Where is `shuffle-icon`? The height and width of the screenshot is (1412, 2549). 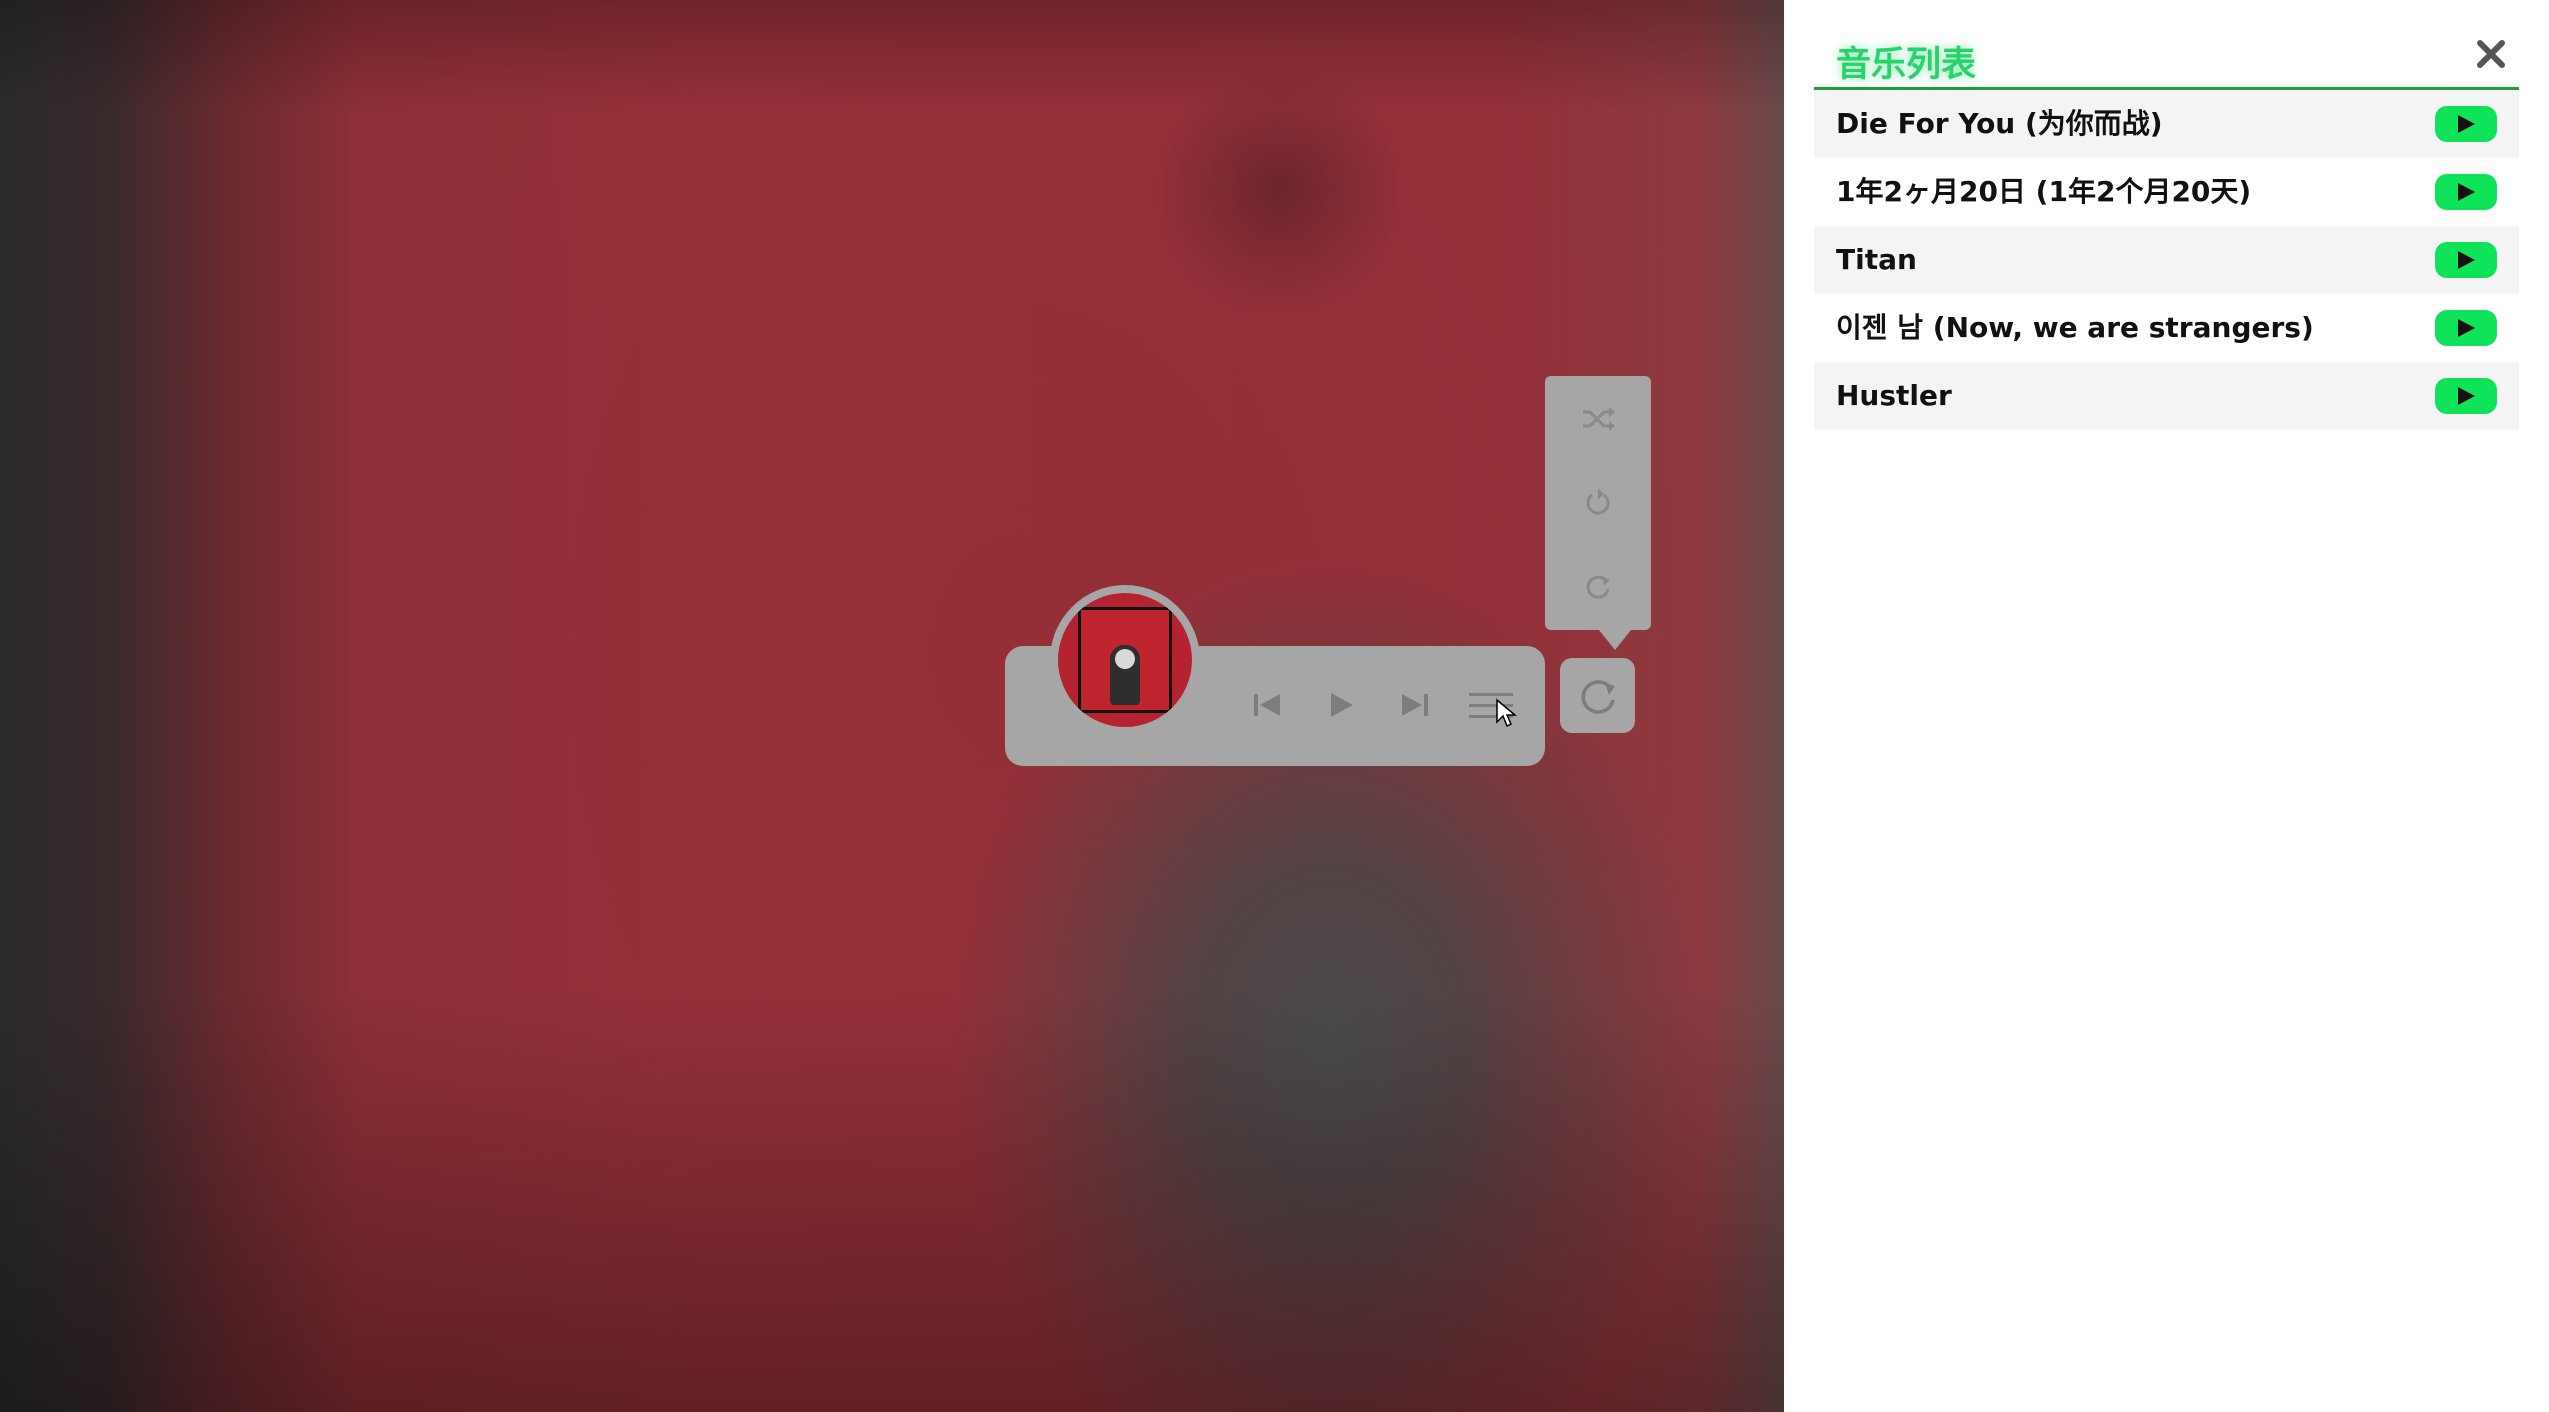 shuffle-icon is located at coordinates (1599, 419).